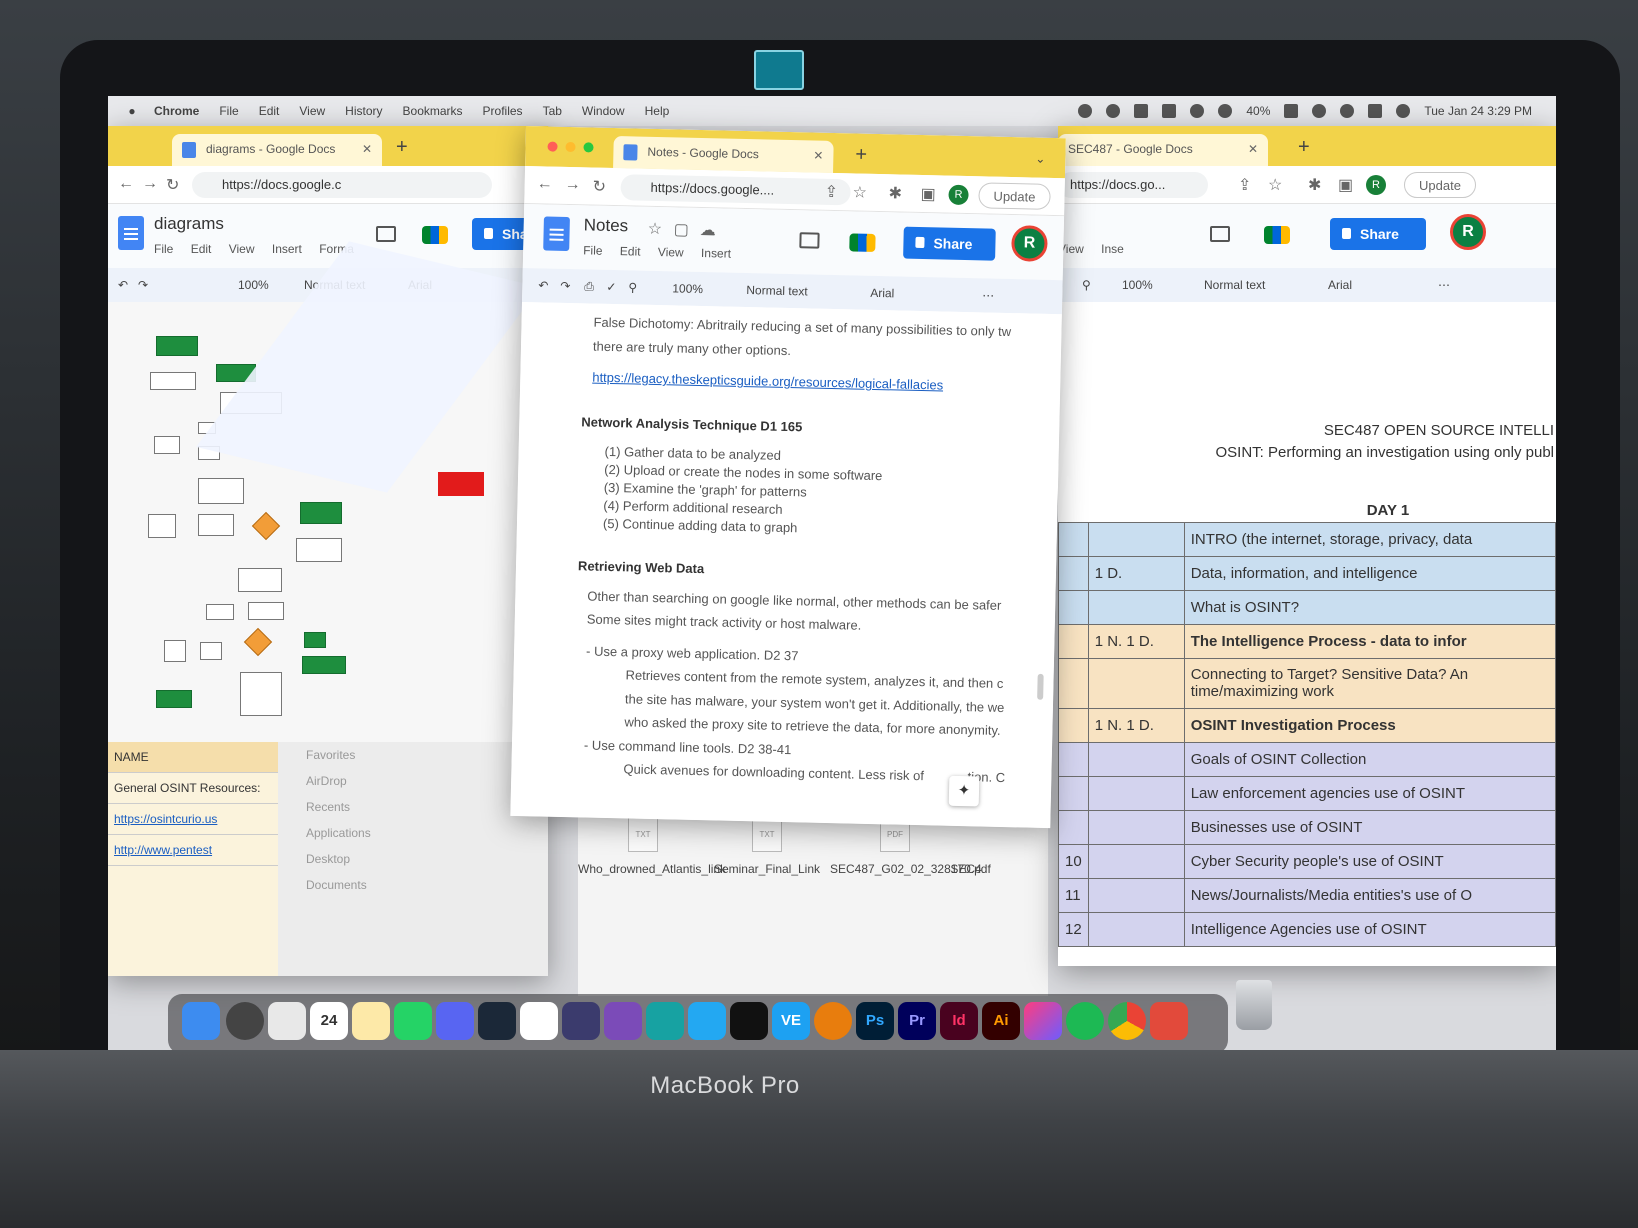  Describe the element at coordinates (165, 819) in the screenshot. I see `osintcurious-link: https://osintcurio.us` at that location.